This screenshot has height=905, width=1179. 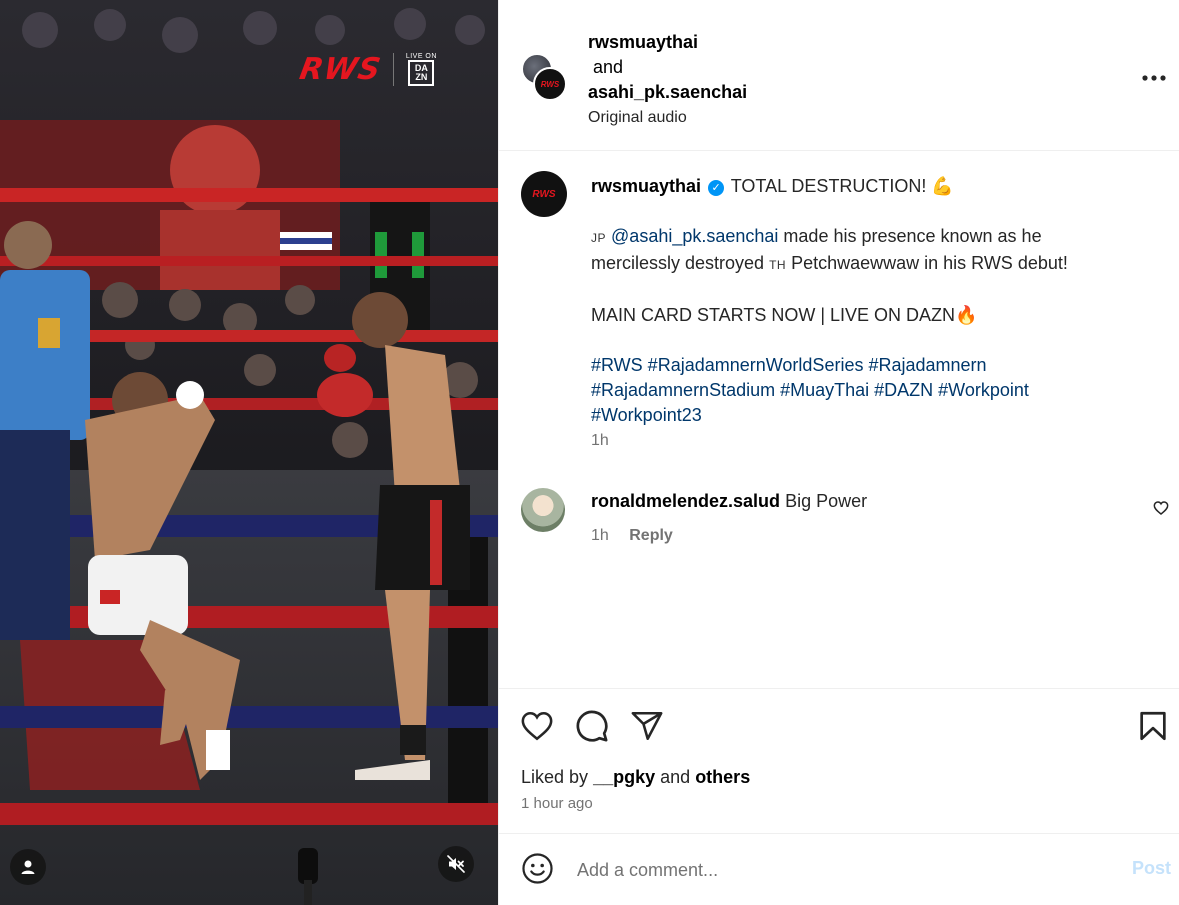 I want to click on caption-line2-after: Petchwaewwaw in his RWS debut!, so click(x=927, y=263).